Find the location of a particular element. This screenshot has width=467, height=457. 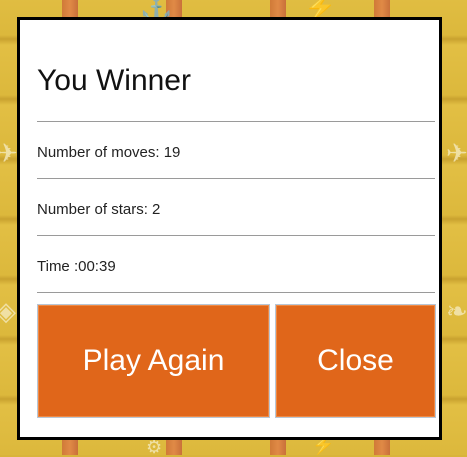

time-value: 00:39 is located at coordinates (97, 266).